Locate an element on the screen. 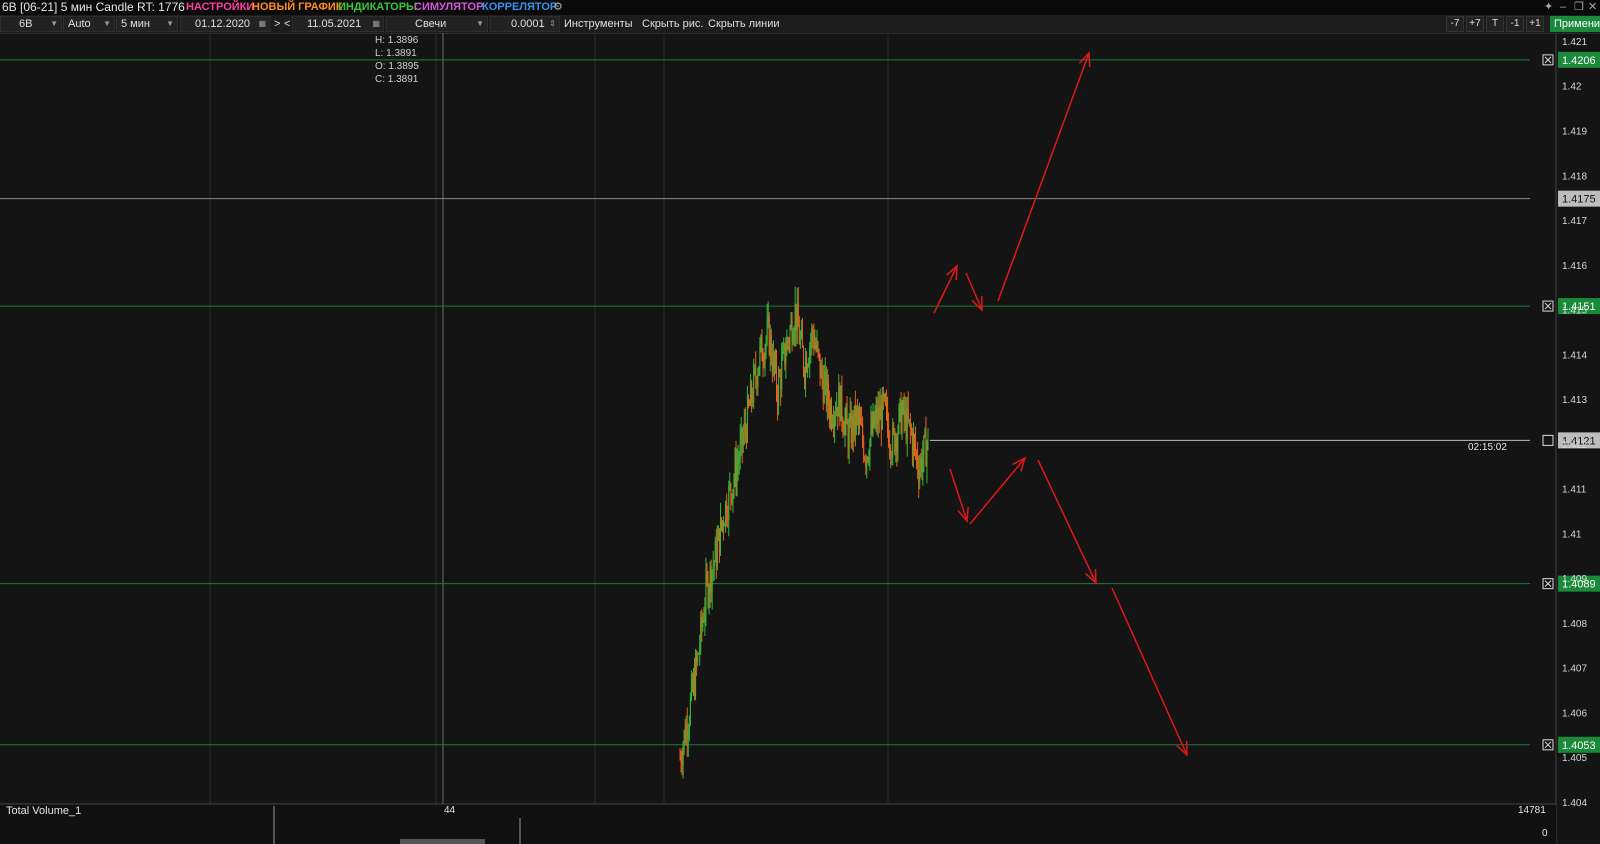  tick-size-stepper: 0.0001 ⇕ is located at coordinates (525, 24).